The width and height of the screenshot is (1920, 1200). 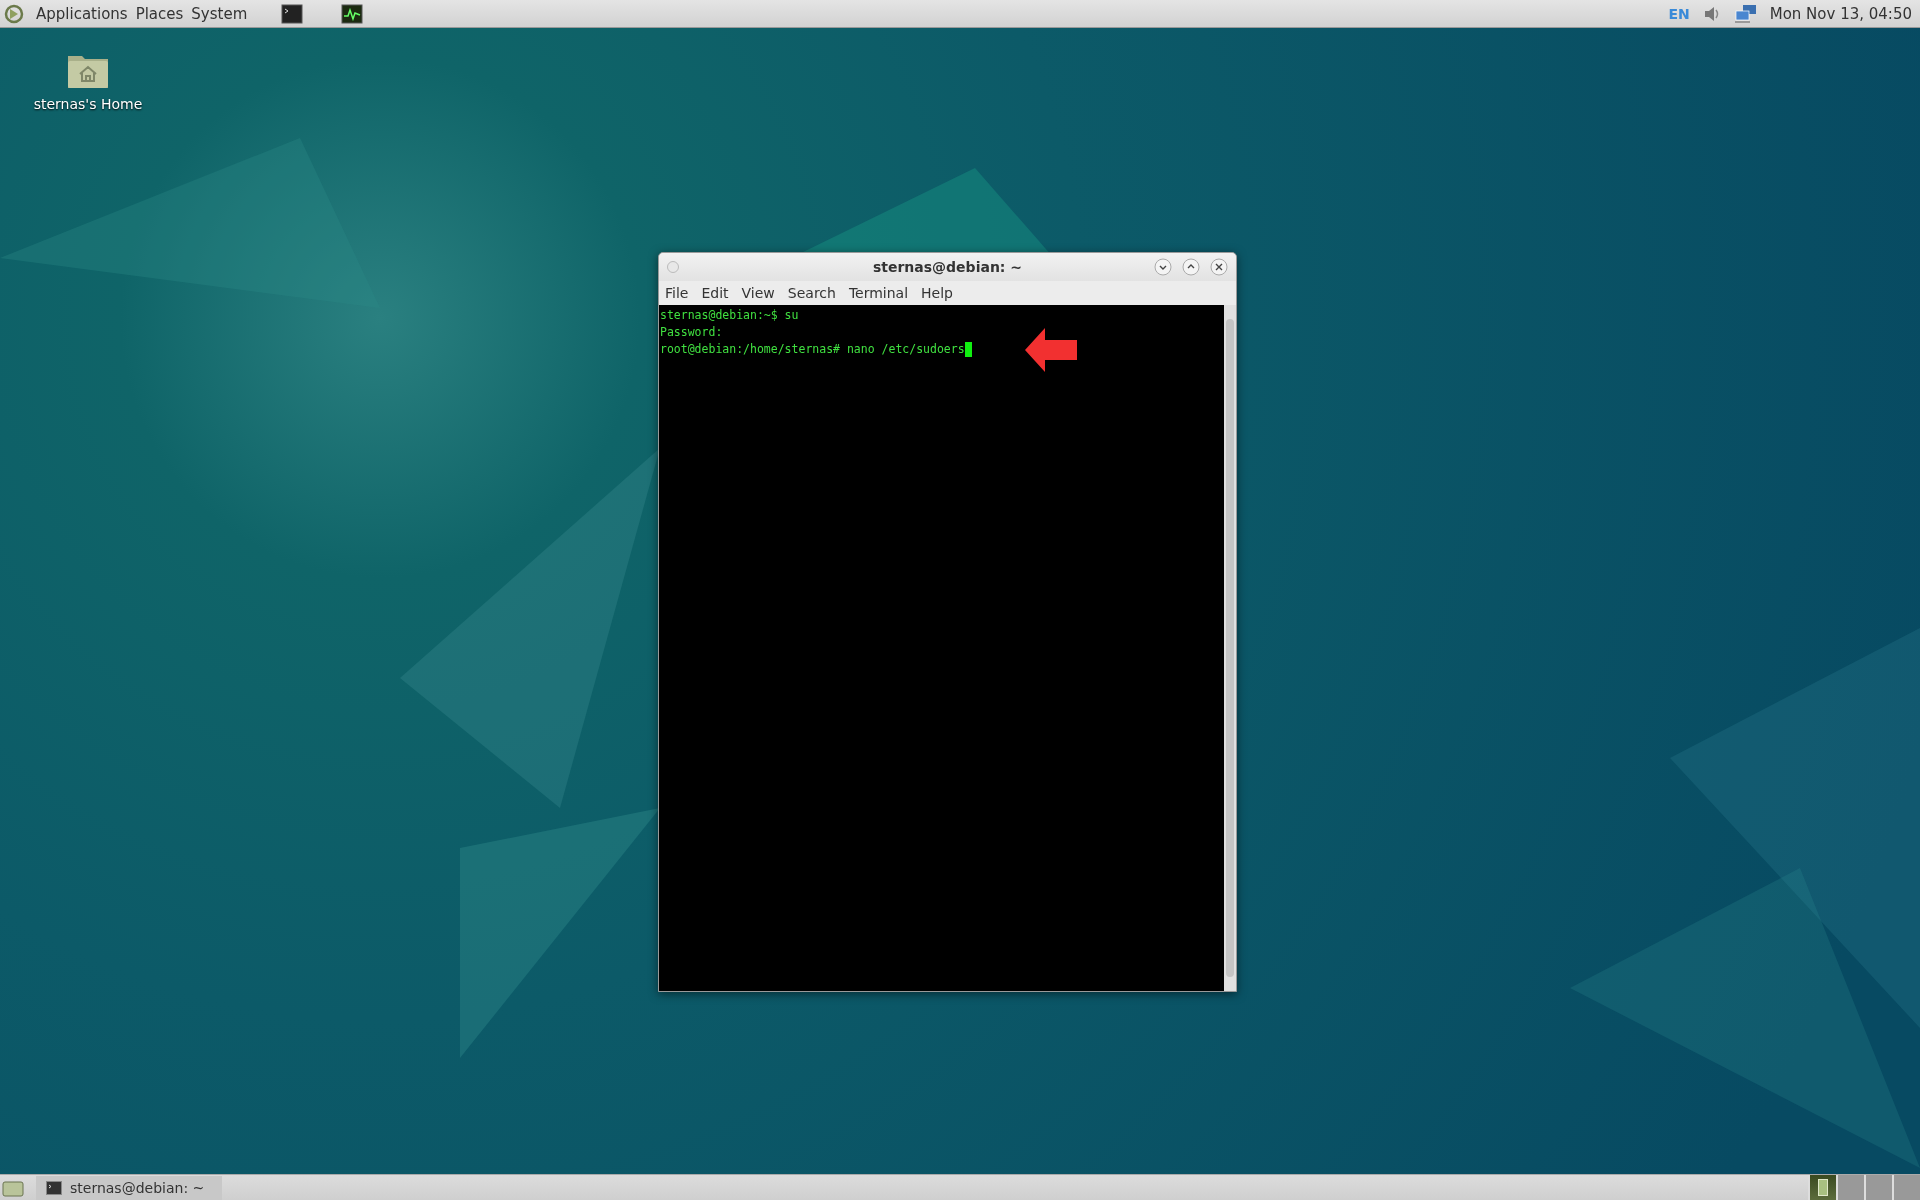 I want to click on menu-item: Help, so click(x=937, y=293).